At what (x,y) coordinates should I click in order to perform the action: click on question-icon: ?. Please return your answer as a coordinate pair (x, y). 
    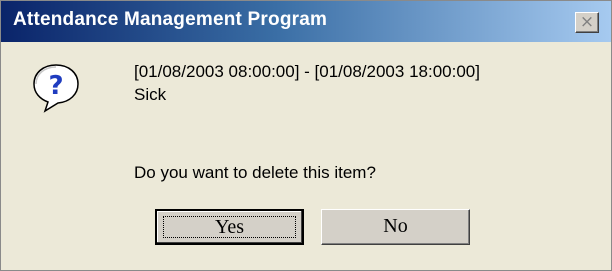
    Looking at the image, I should click on (56, 88).